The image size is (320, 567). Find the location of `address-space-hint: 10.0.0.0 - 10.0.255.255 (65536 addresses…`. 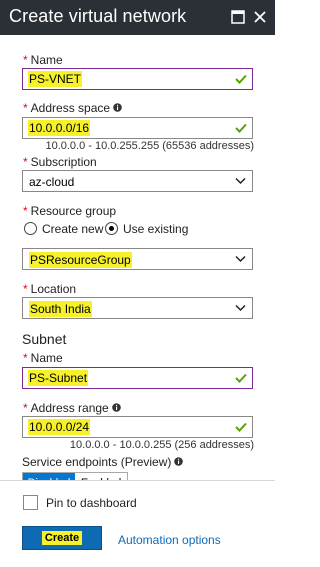

address-space-hint: 10.0.0.0 - 10.0.255.255 (65536 addresses… is located at coordinates (149, 146).